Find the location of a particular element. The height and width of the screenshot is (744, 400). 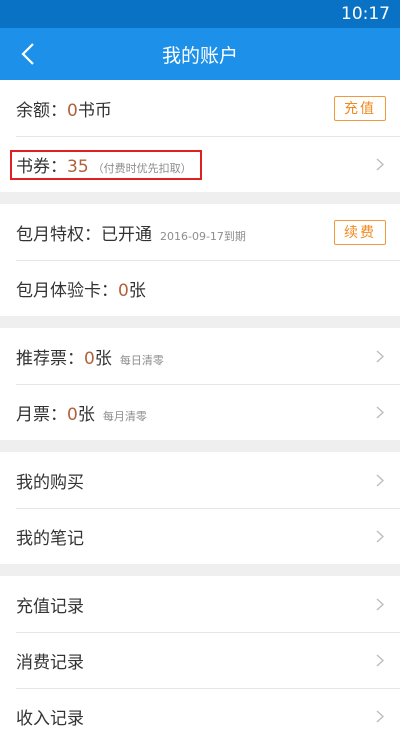

recharge-button: 充值 is located at coordinates (360, 108).